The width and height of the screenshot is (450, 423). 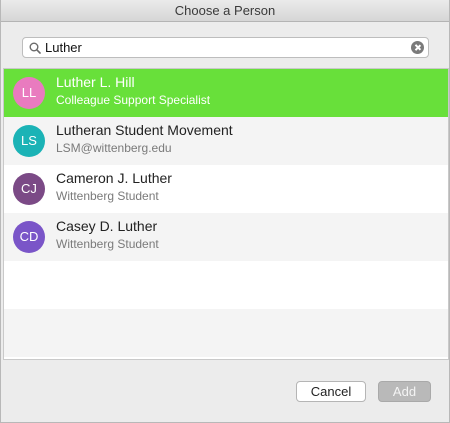 What do you see at coordinates (29, 237) in the screenshot?
I see `avatar: CD` at bounding box center [29, 237].